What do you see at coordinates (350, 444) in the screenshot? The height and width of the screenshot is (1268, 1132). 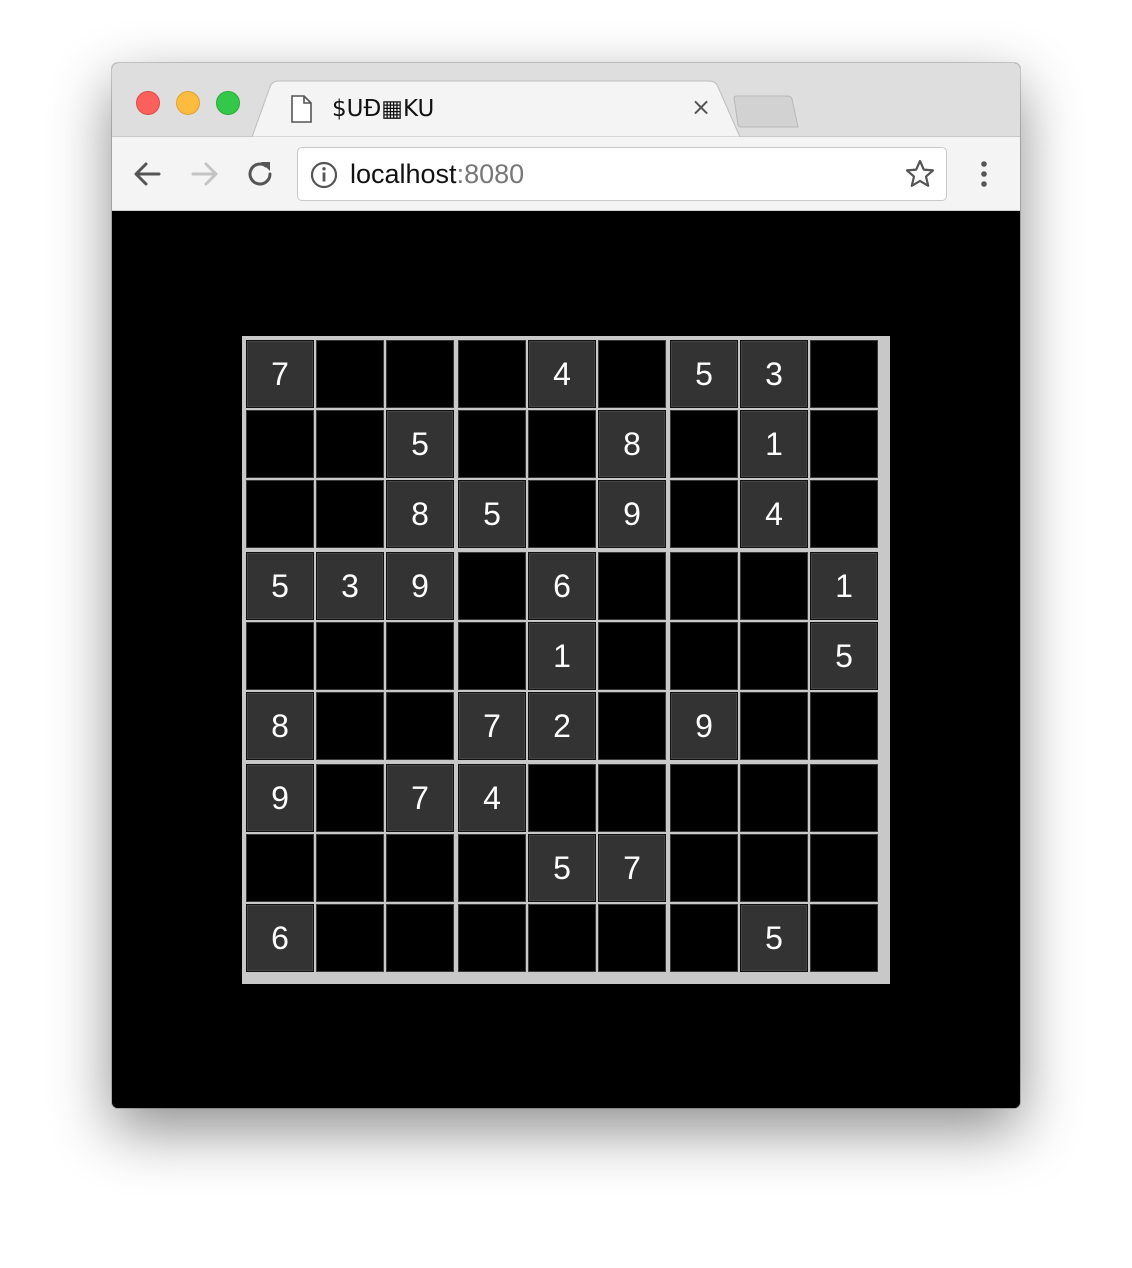 I see `sudoku-cell-r2c2` at bounding box center [350, 444].